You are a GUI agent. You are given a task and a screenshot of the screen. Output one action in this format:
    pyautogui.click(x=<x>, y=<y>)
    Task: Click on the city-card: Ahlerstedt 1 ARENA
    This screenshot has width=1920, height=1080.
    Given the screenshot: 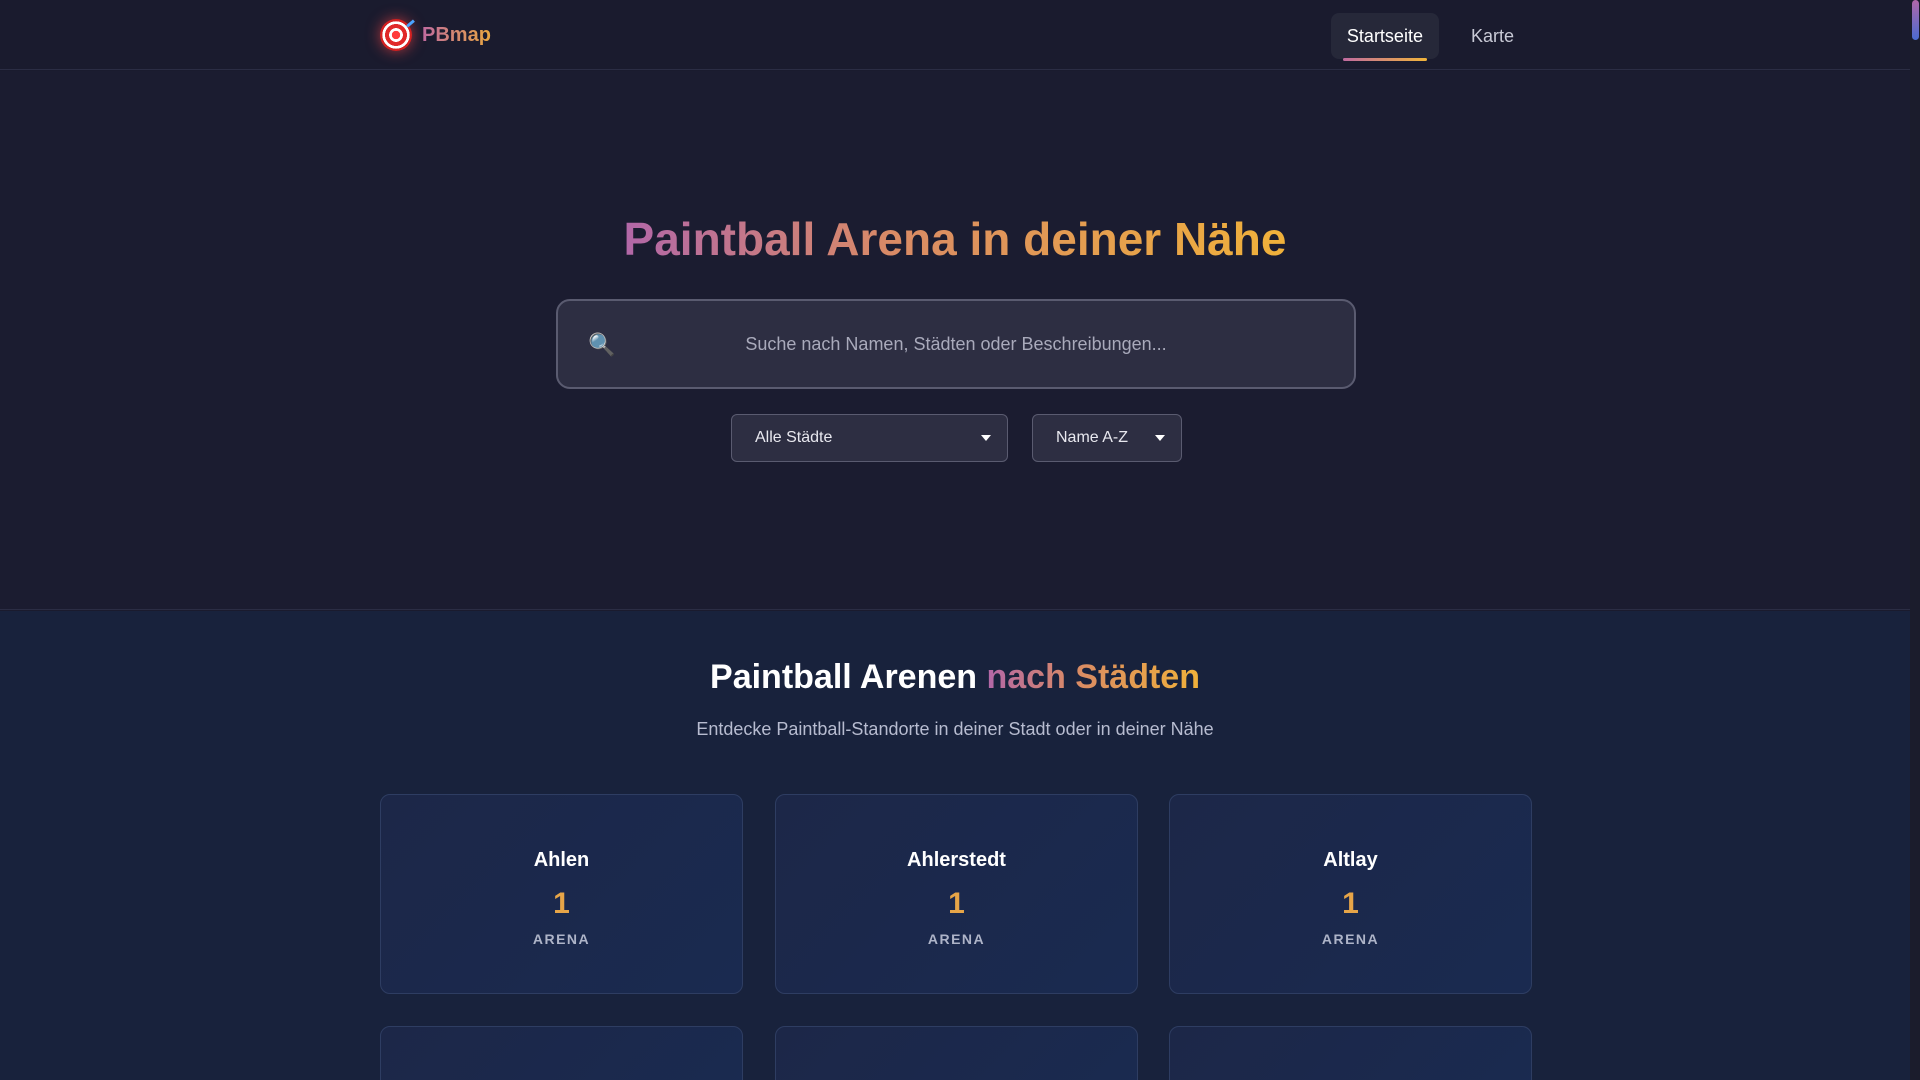 What is the action you would take?
    pyautogui.click(x=956, y=894)
    